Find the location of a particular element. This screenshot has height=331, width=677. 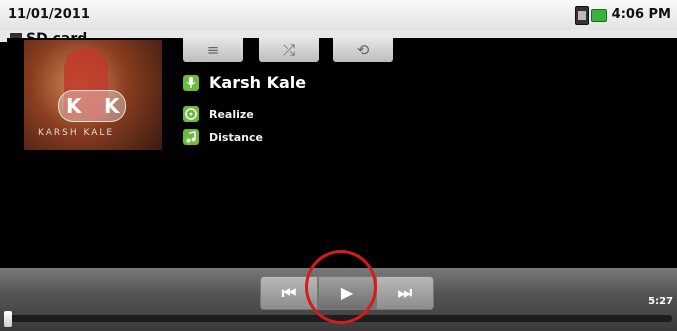

progress-track is located at coordinates (340, 318).